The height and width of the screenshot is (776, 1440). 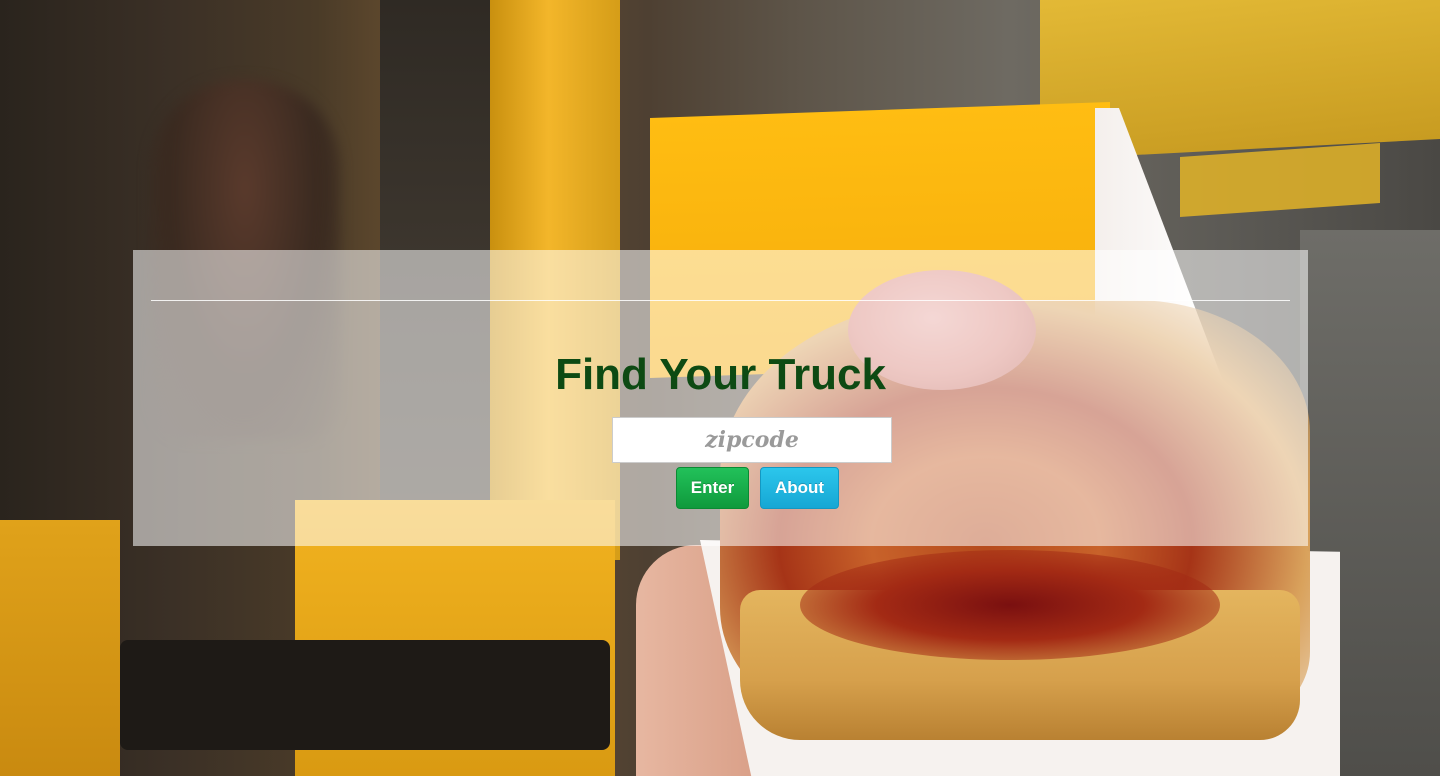 I want to click on background-truck-panel-left, so click(x=60, y=648).